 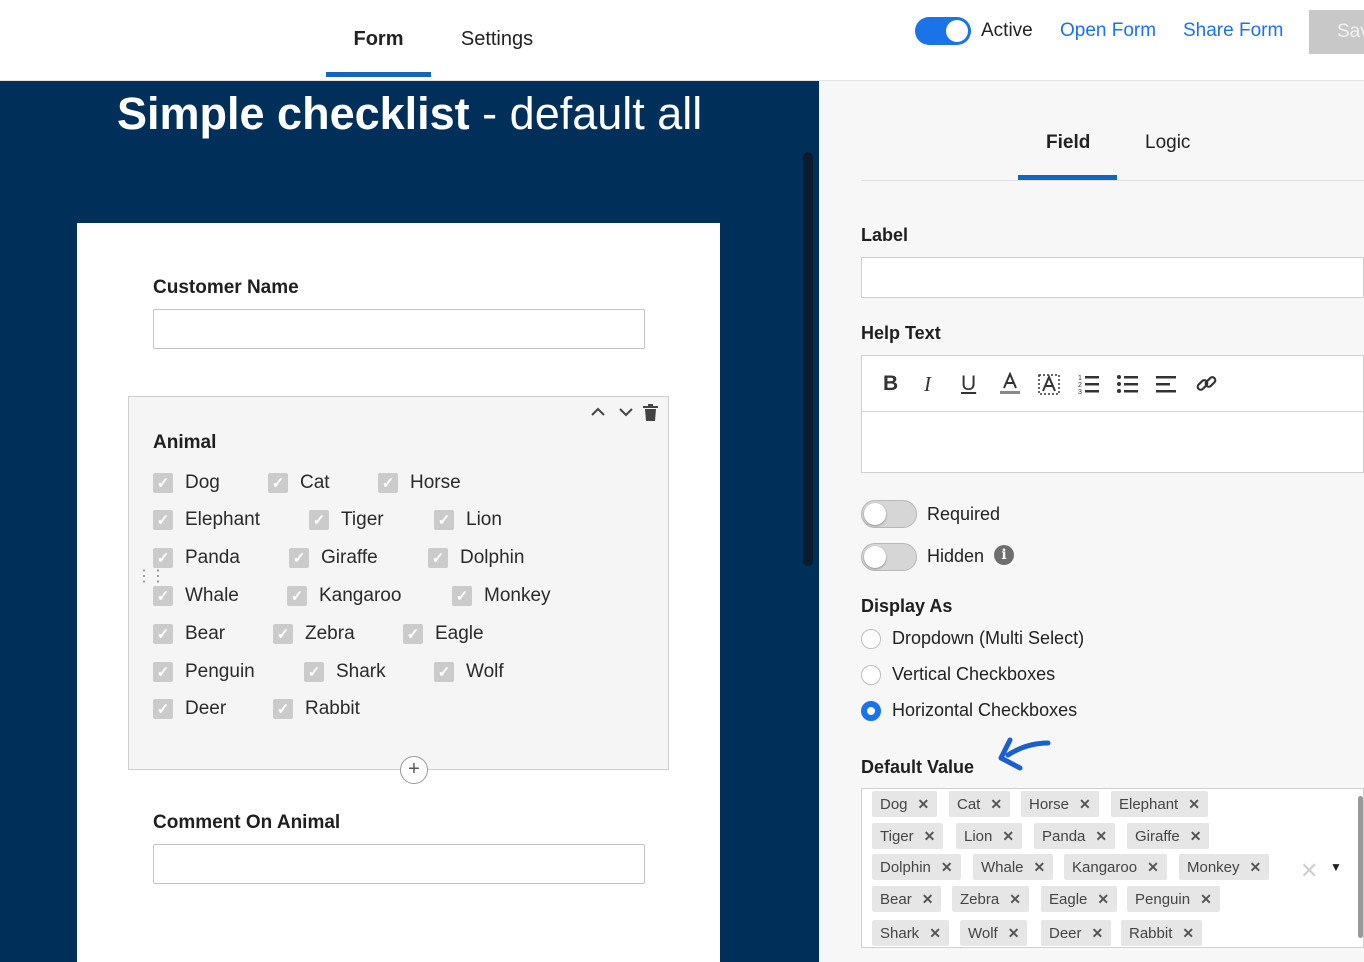 I want to click on label-input, so click(x=1112, y=277).